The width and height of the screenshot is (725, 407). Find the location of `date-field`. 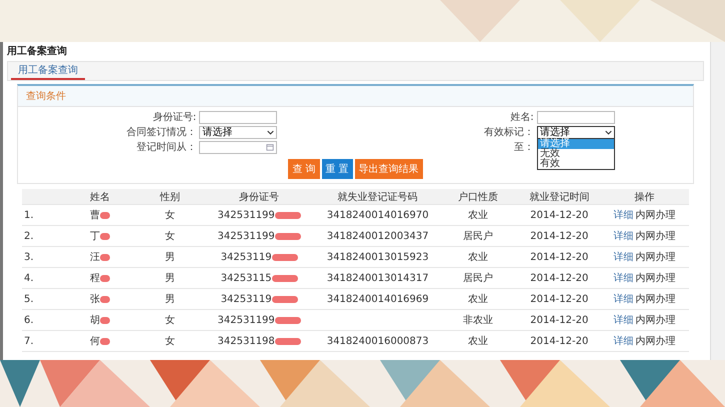

date-field is located at coordinates (238, 147).